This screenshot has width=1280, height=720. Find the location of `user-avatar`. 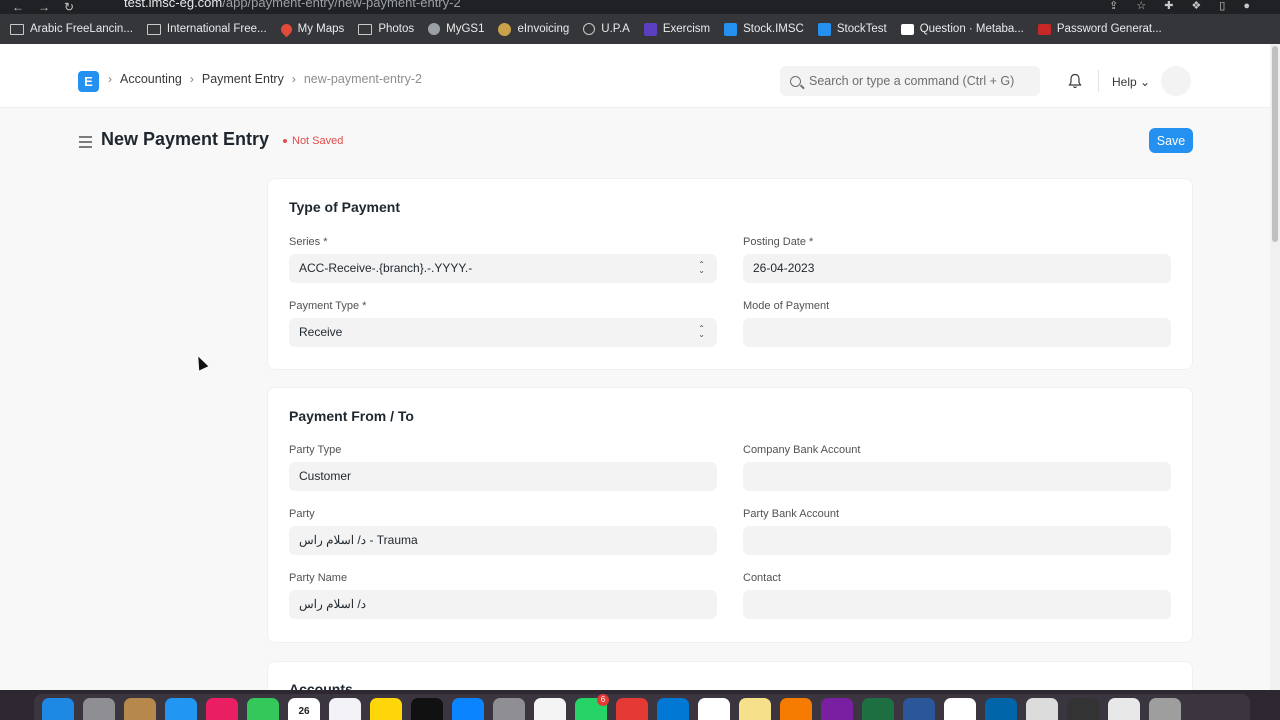

user-avatar is located at coordinates (1176, 81).